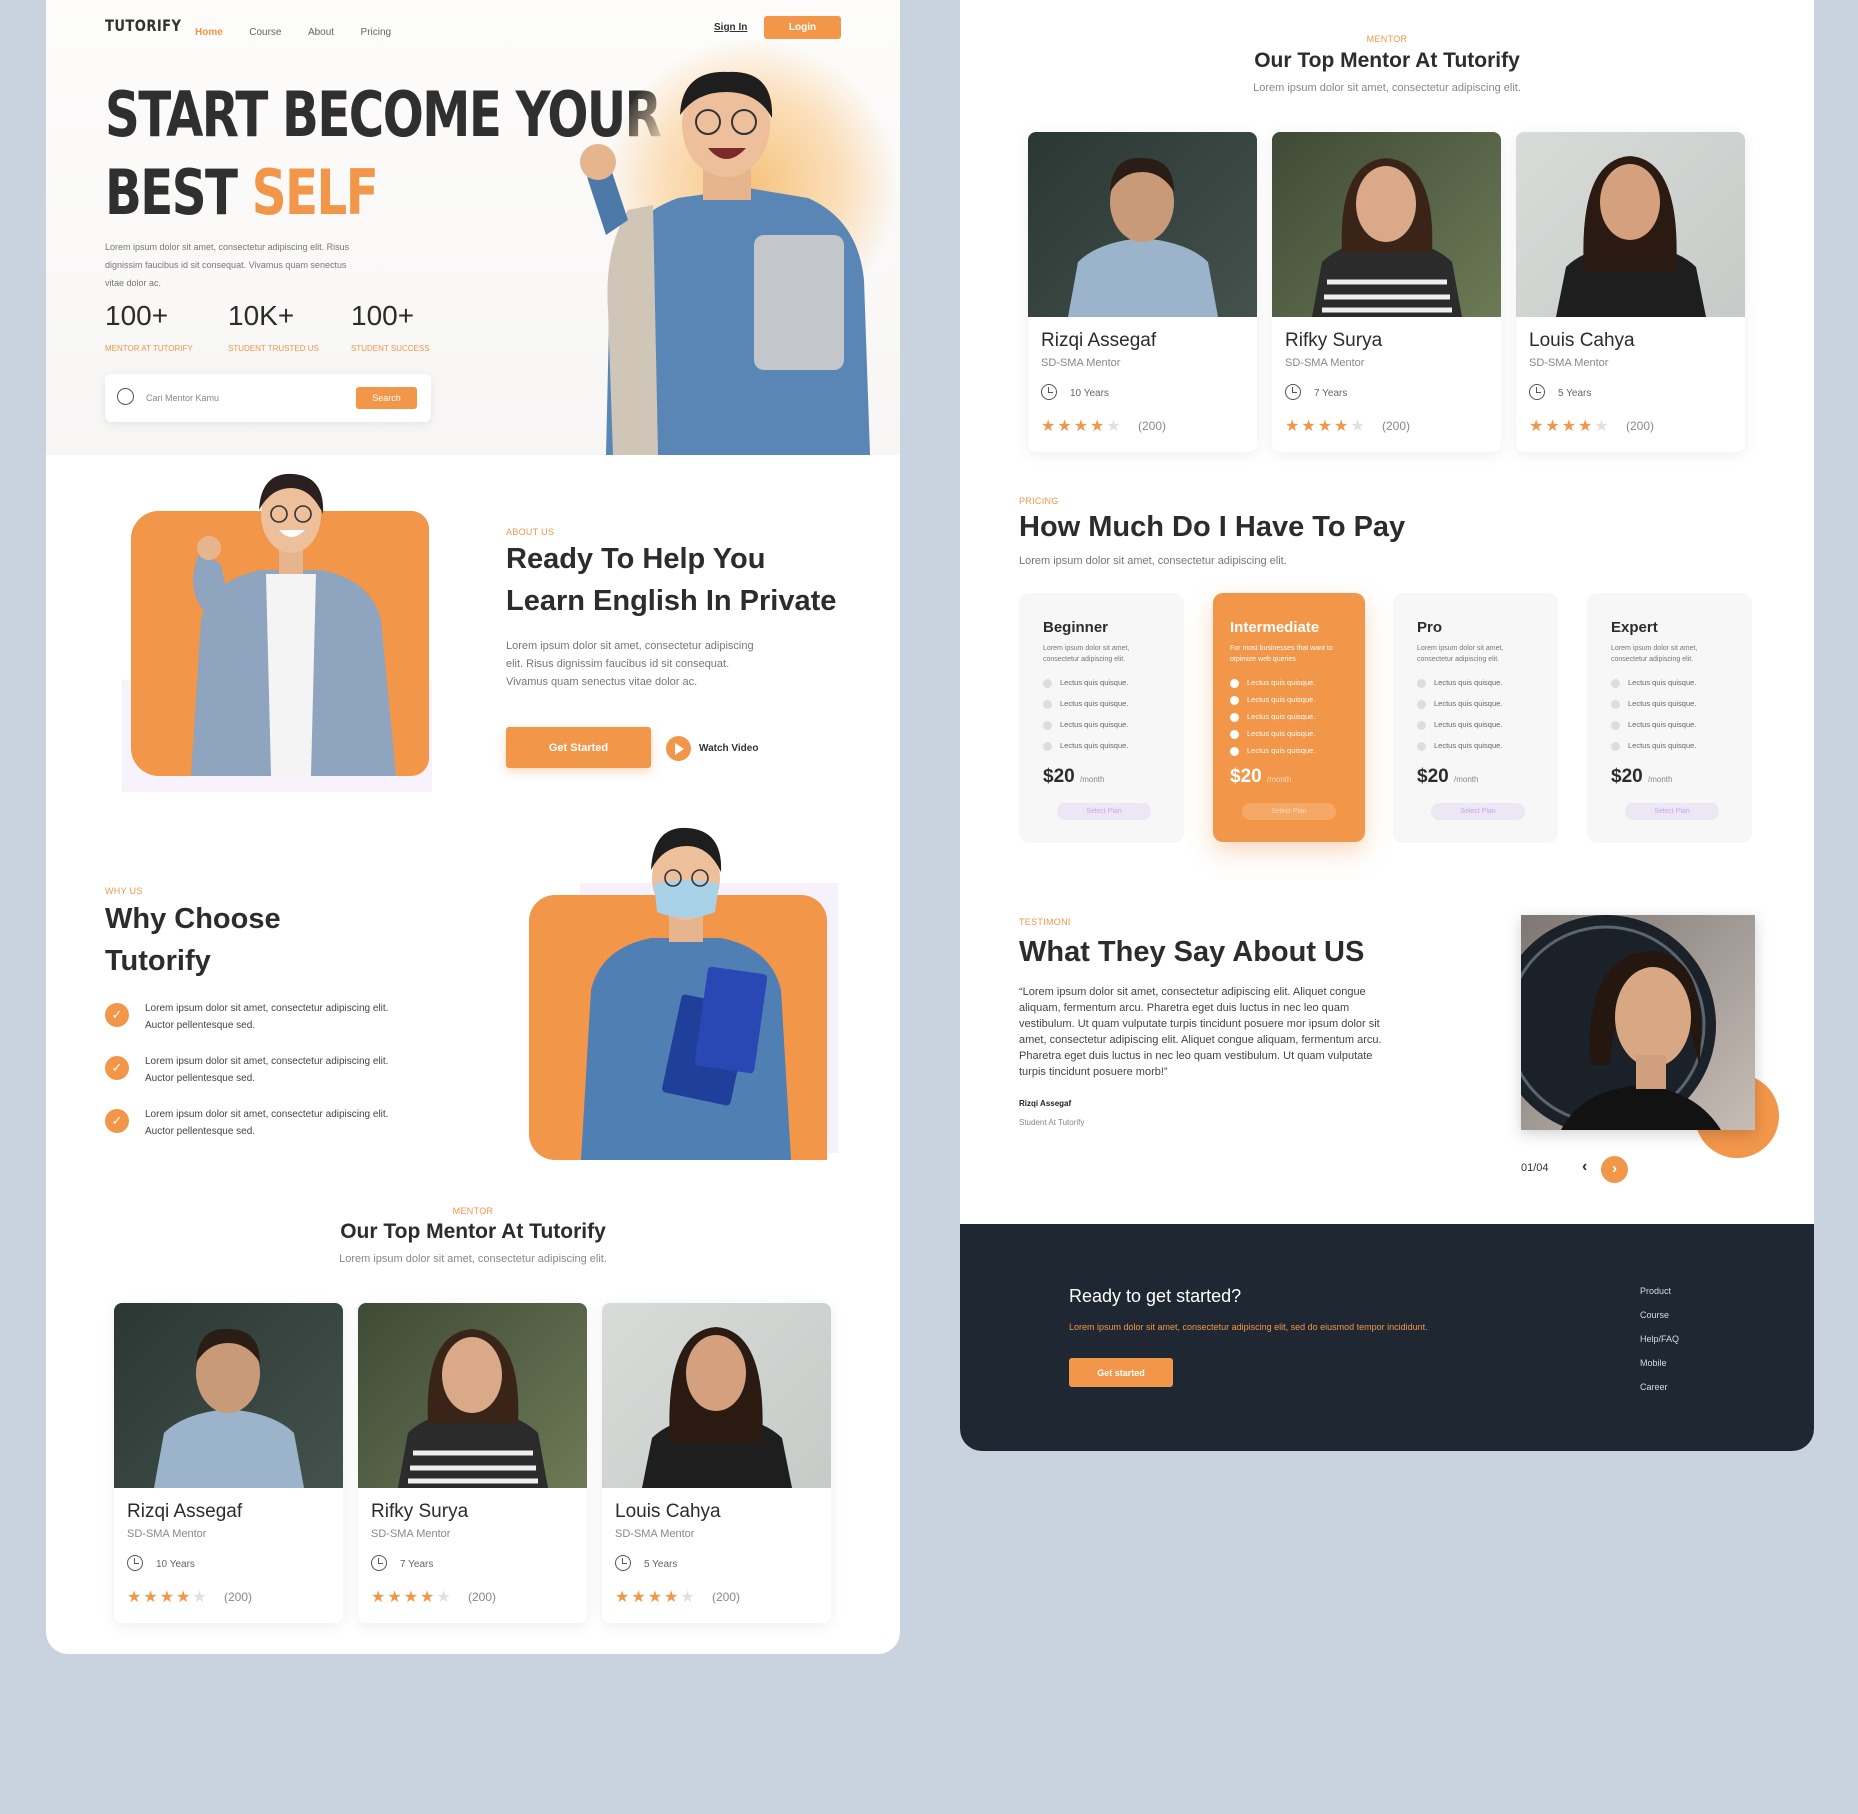 This screenshot has width=1858, height=1814. I want to click on signin-link: Sign In, so click(730, 27).